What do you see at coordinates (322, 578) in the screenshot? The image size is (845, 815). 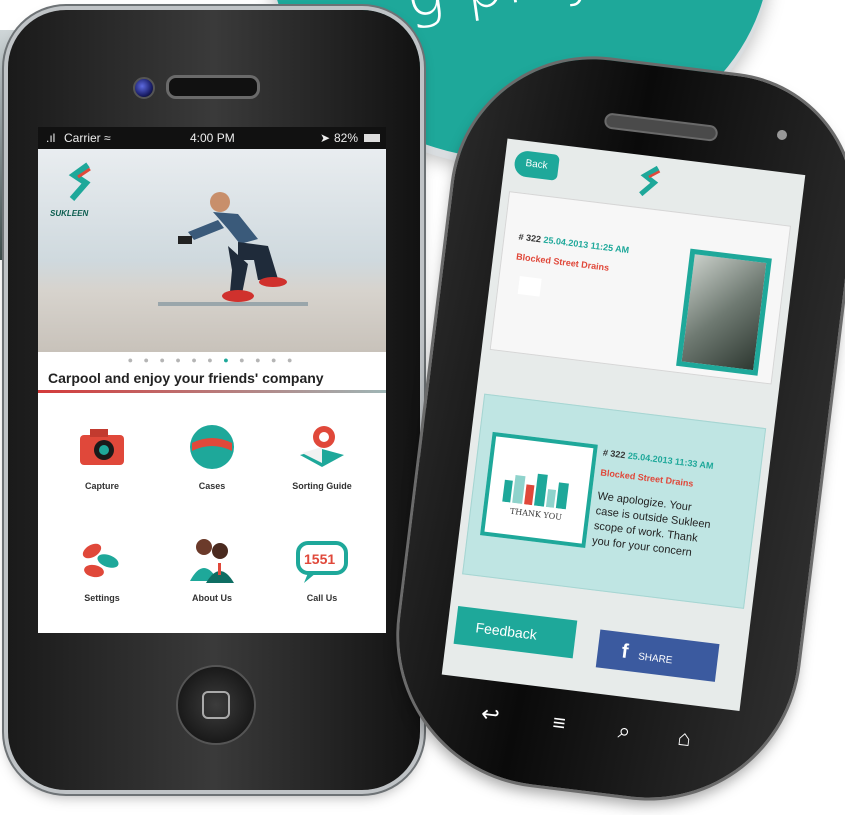 I see `tile-call-us: 1551 Call Us` at bounding box center [322, 578].